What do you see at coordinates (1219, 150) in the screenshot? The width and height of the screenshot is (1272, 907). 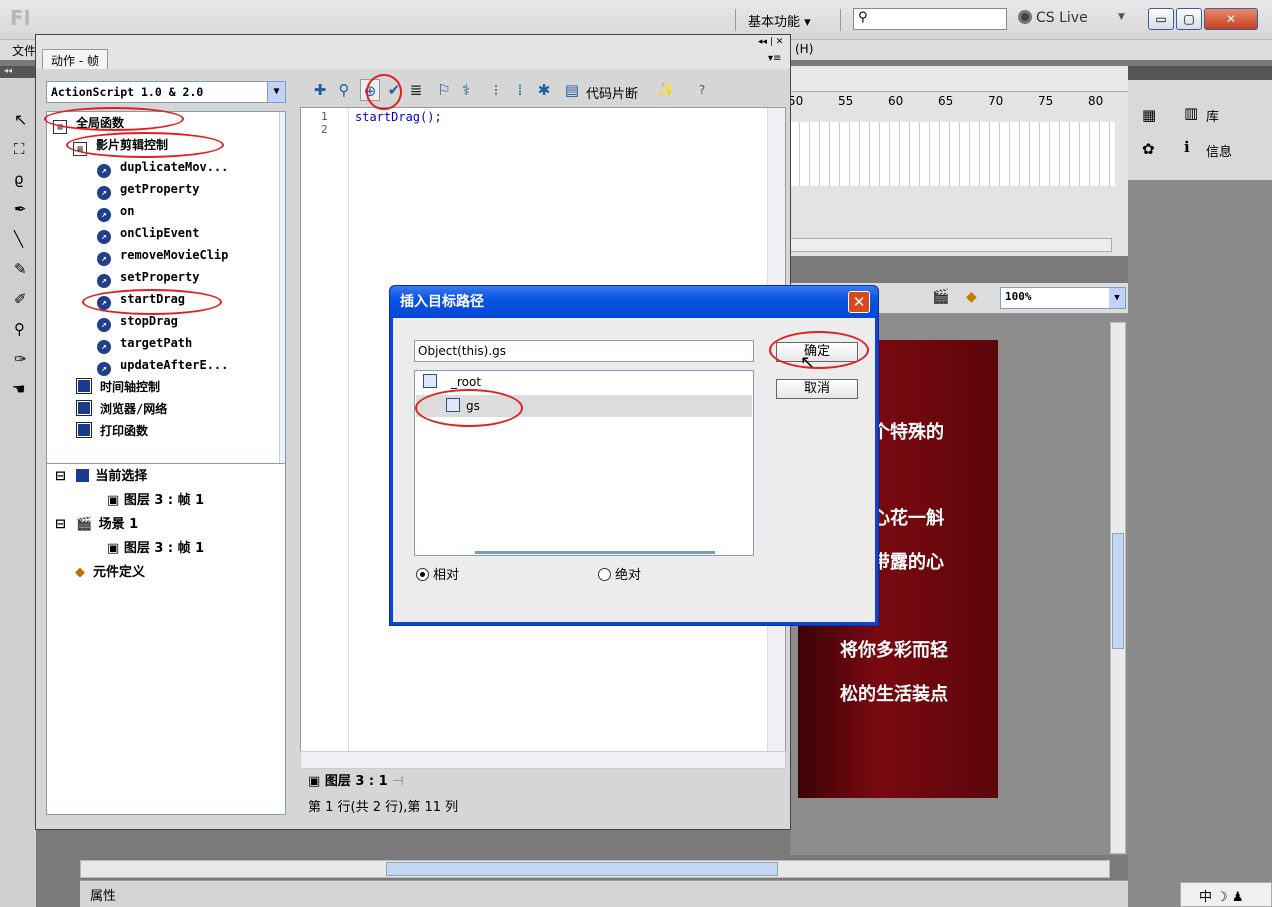 I see `info-label: 信息` at bounding box center [1219, 150].